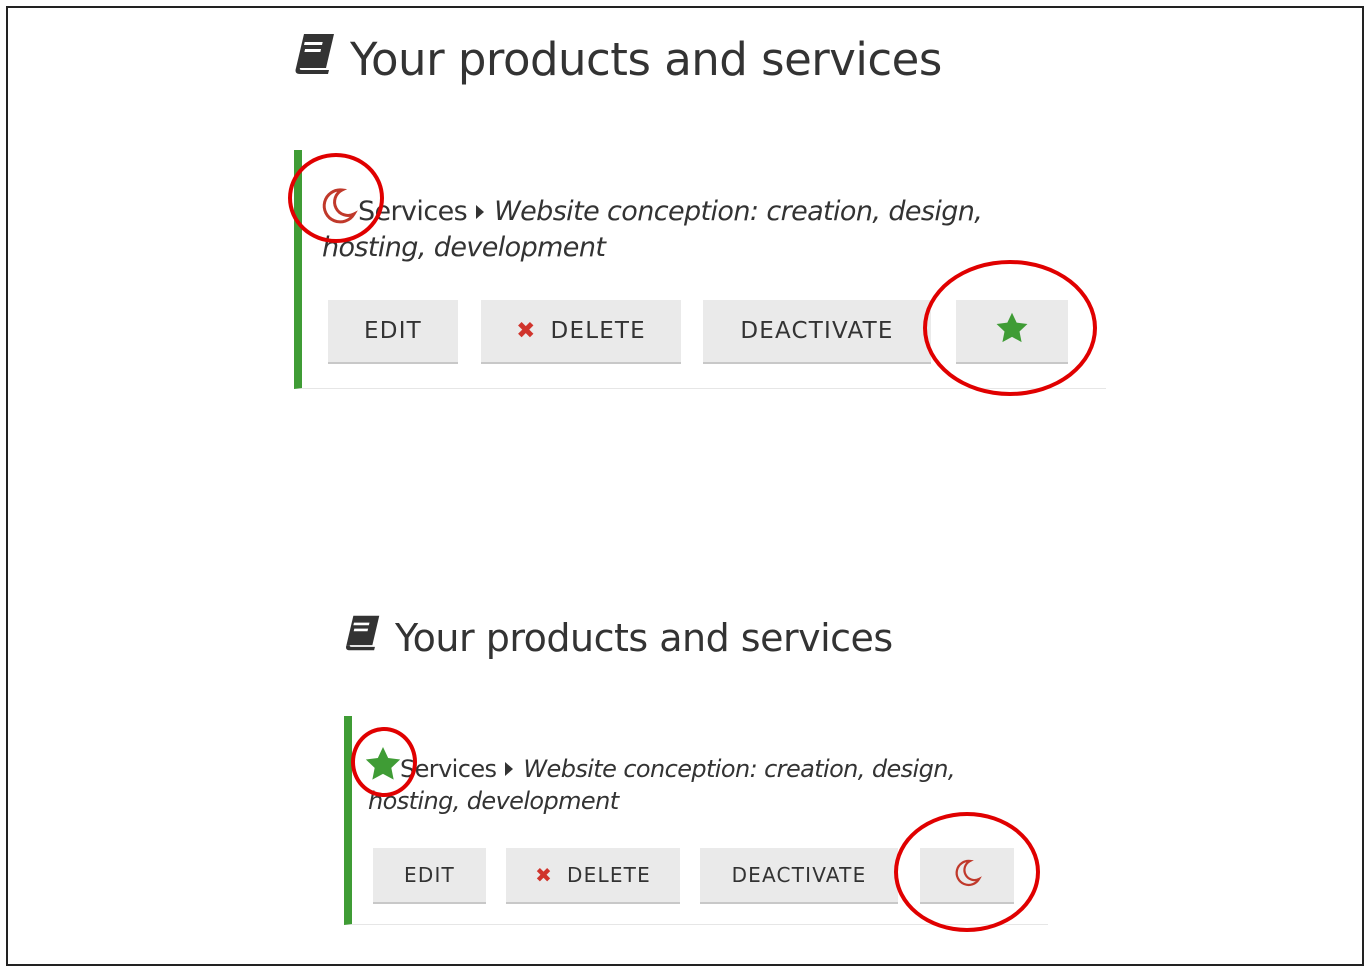 The image size is (1370, 966). I want to click on sleep-toggle-button, so click(967, 875).